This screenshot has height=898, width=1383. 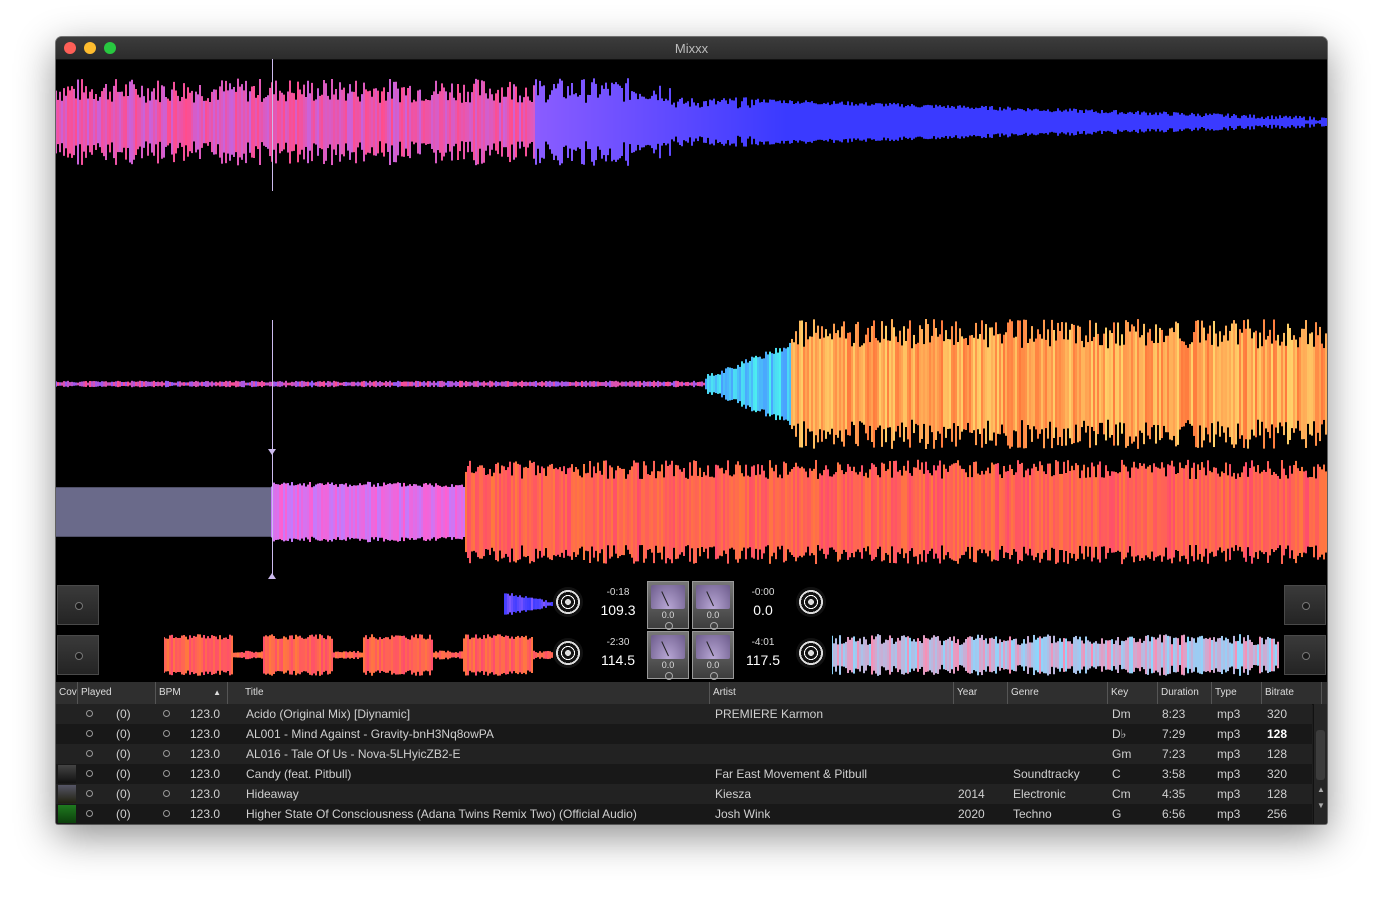 I want to click on column-header-bpm-label: BPM, so click(x=170, y=692).